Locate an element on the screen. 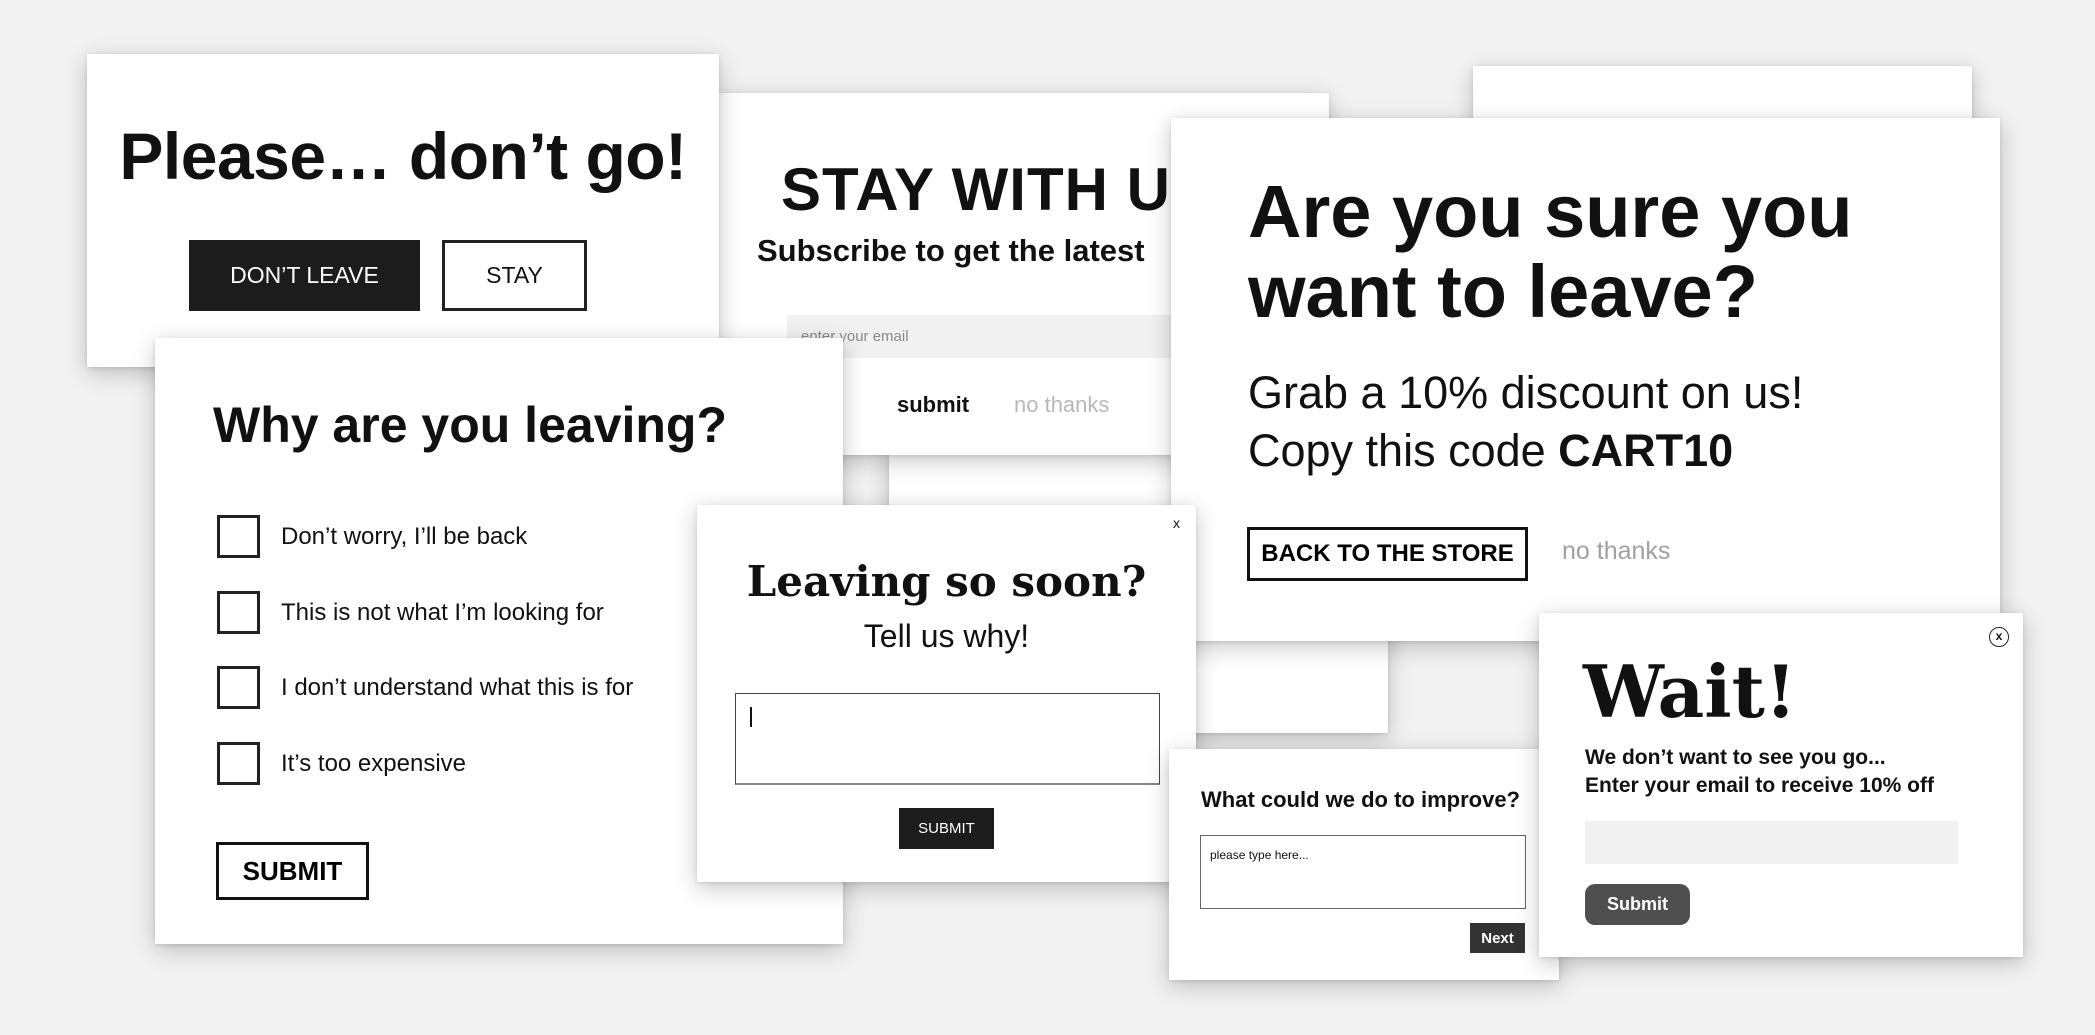 The image size is (2095, 1035). close-icon: x is located at coordinates (1176, 523).